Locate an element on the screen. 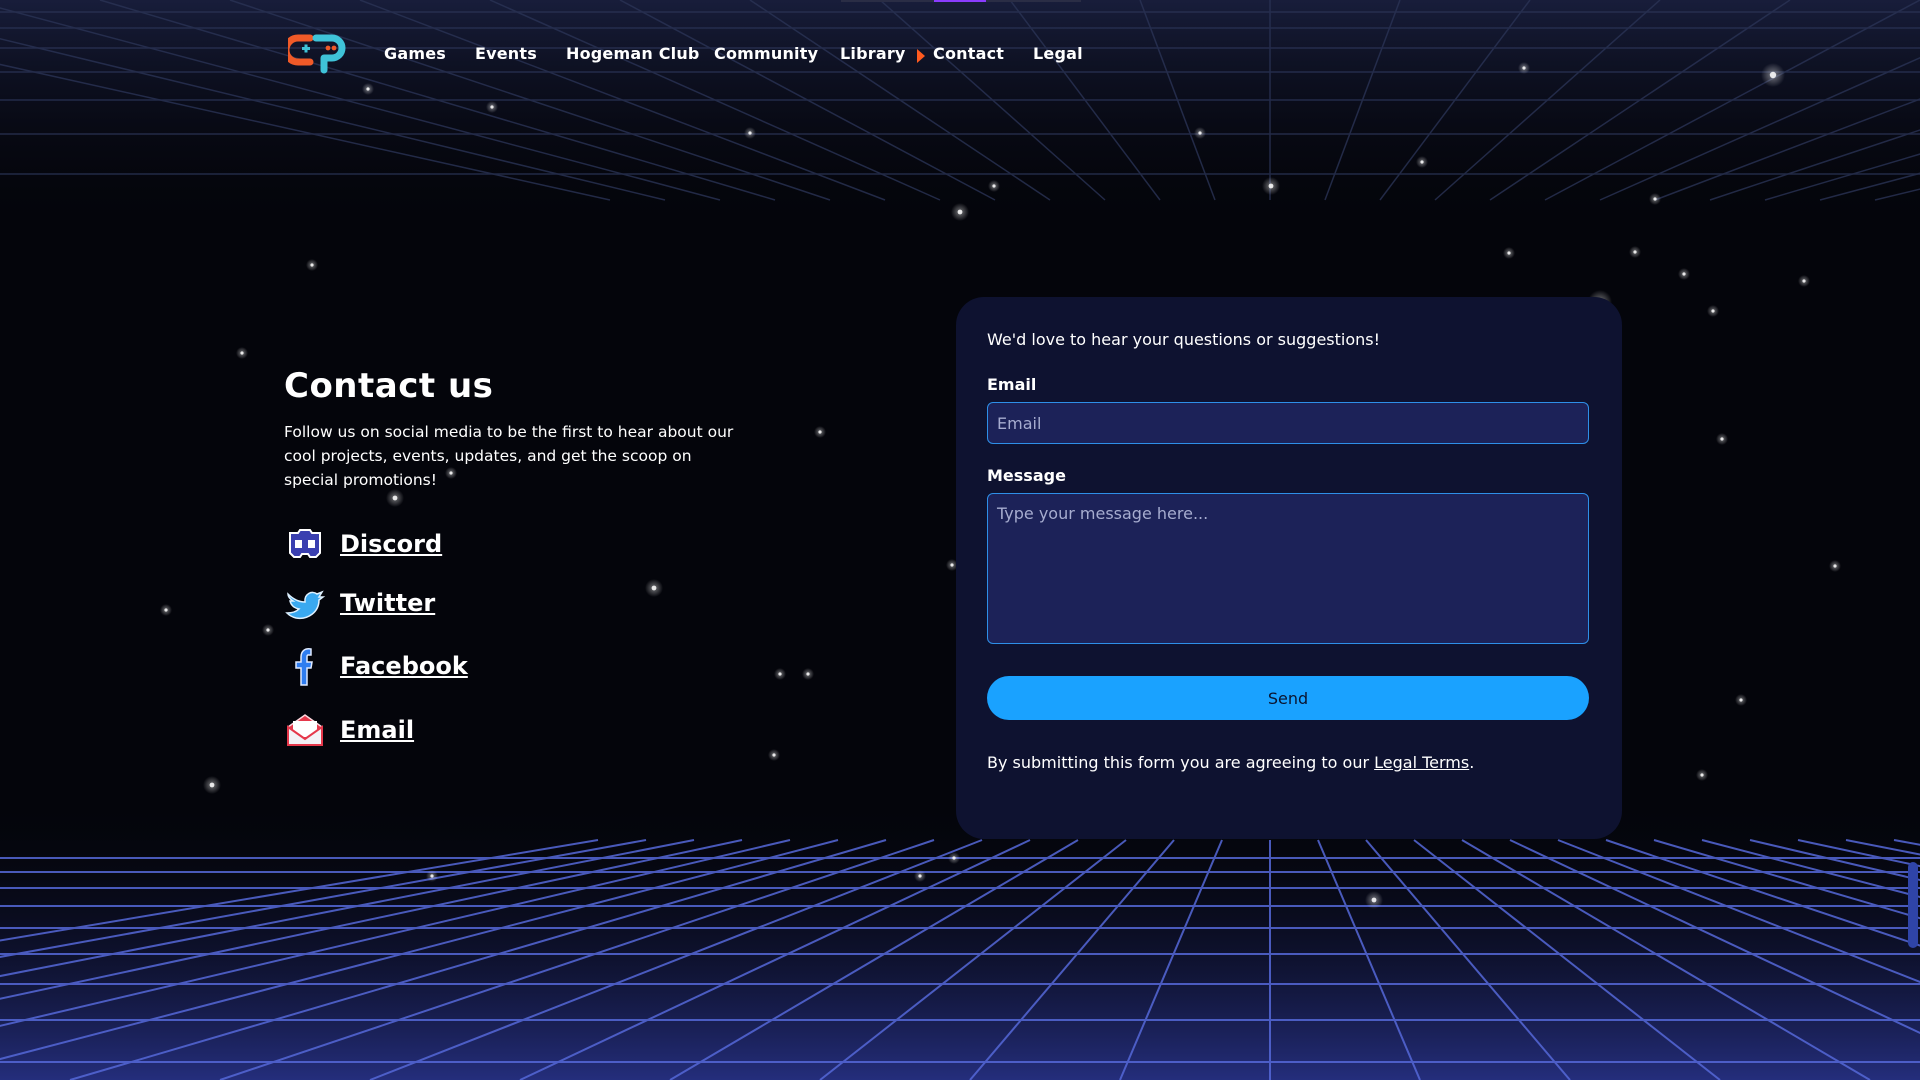 The width and height of the screenshot is (1920, 1080). legal-terms-link: Legal Terms is located at coordinates (1421, 762).